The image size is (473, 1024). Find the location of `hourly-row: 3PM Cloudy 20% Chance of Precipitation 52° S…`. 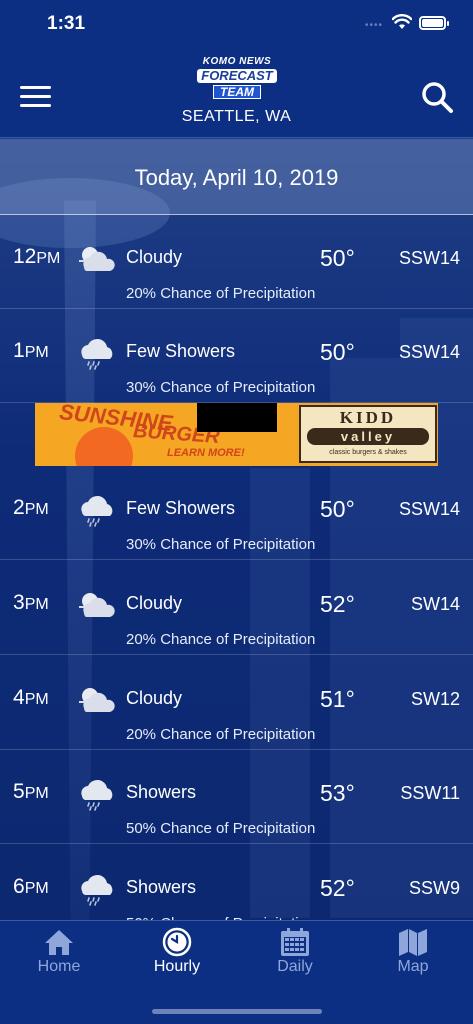

hourly-row: 3PM Cloudy 20% Chance of Precipitation 52° S… is located at coordinates (236, 608).